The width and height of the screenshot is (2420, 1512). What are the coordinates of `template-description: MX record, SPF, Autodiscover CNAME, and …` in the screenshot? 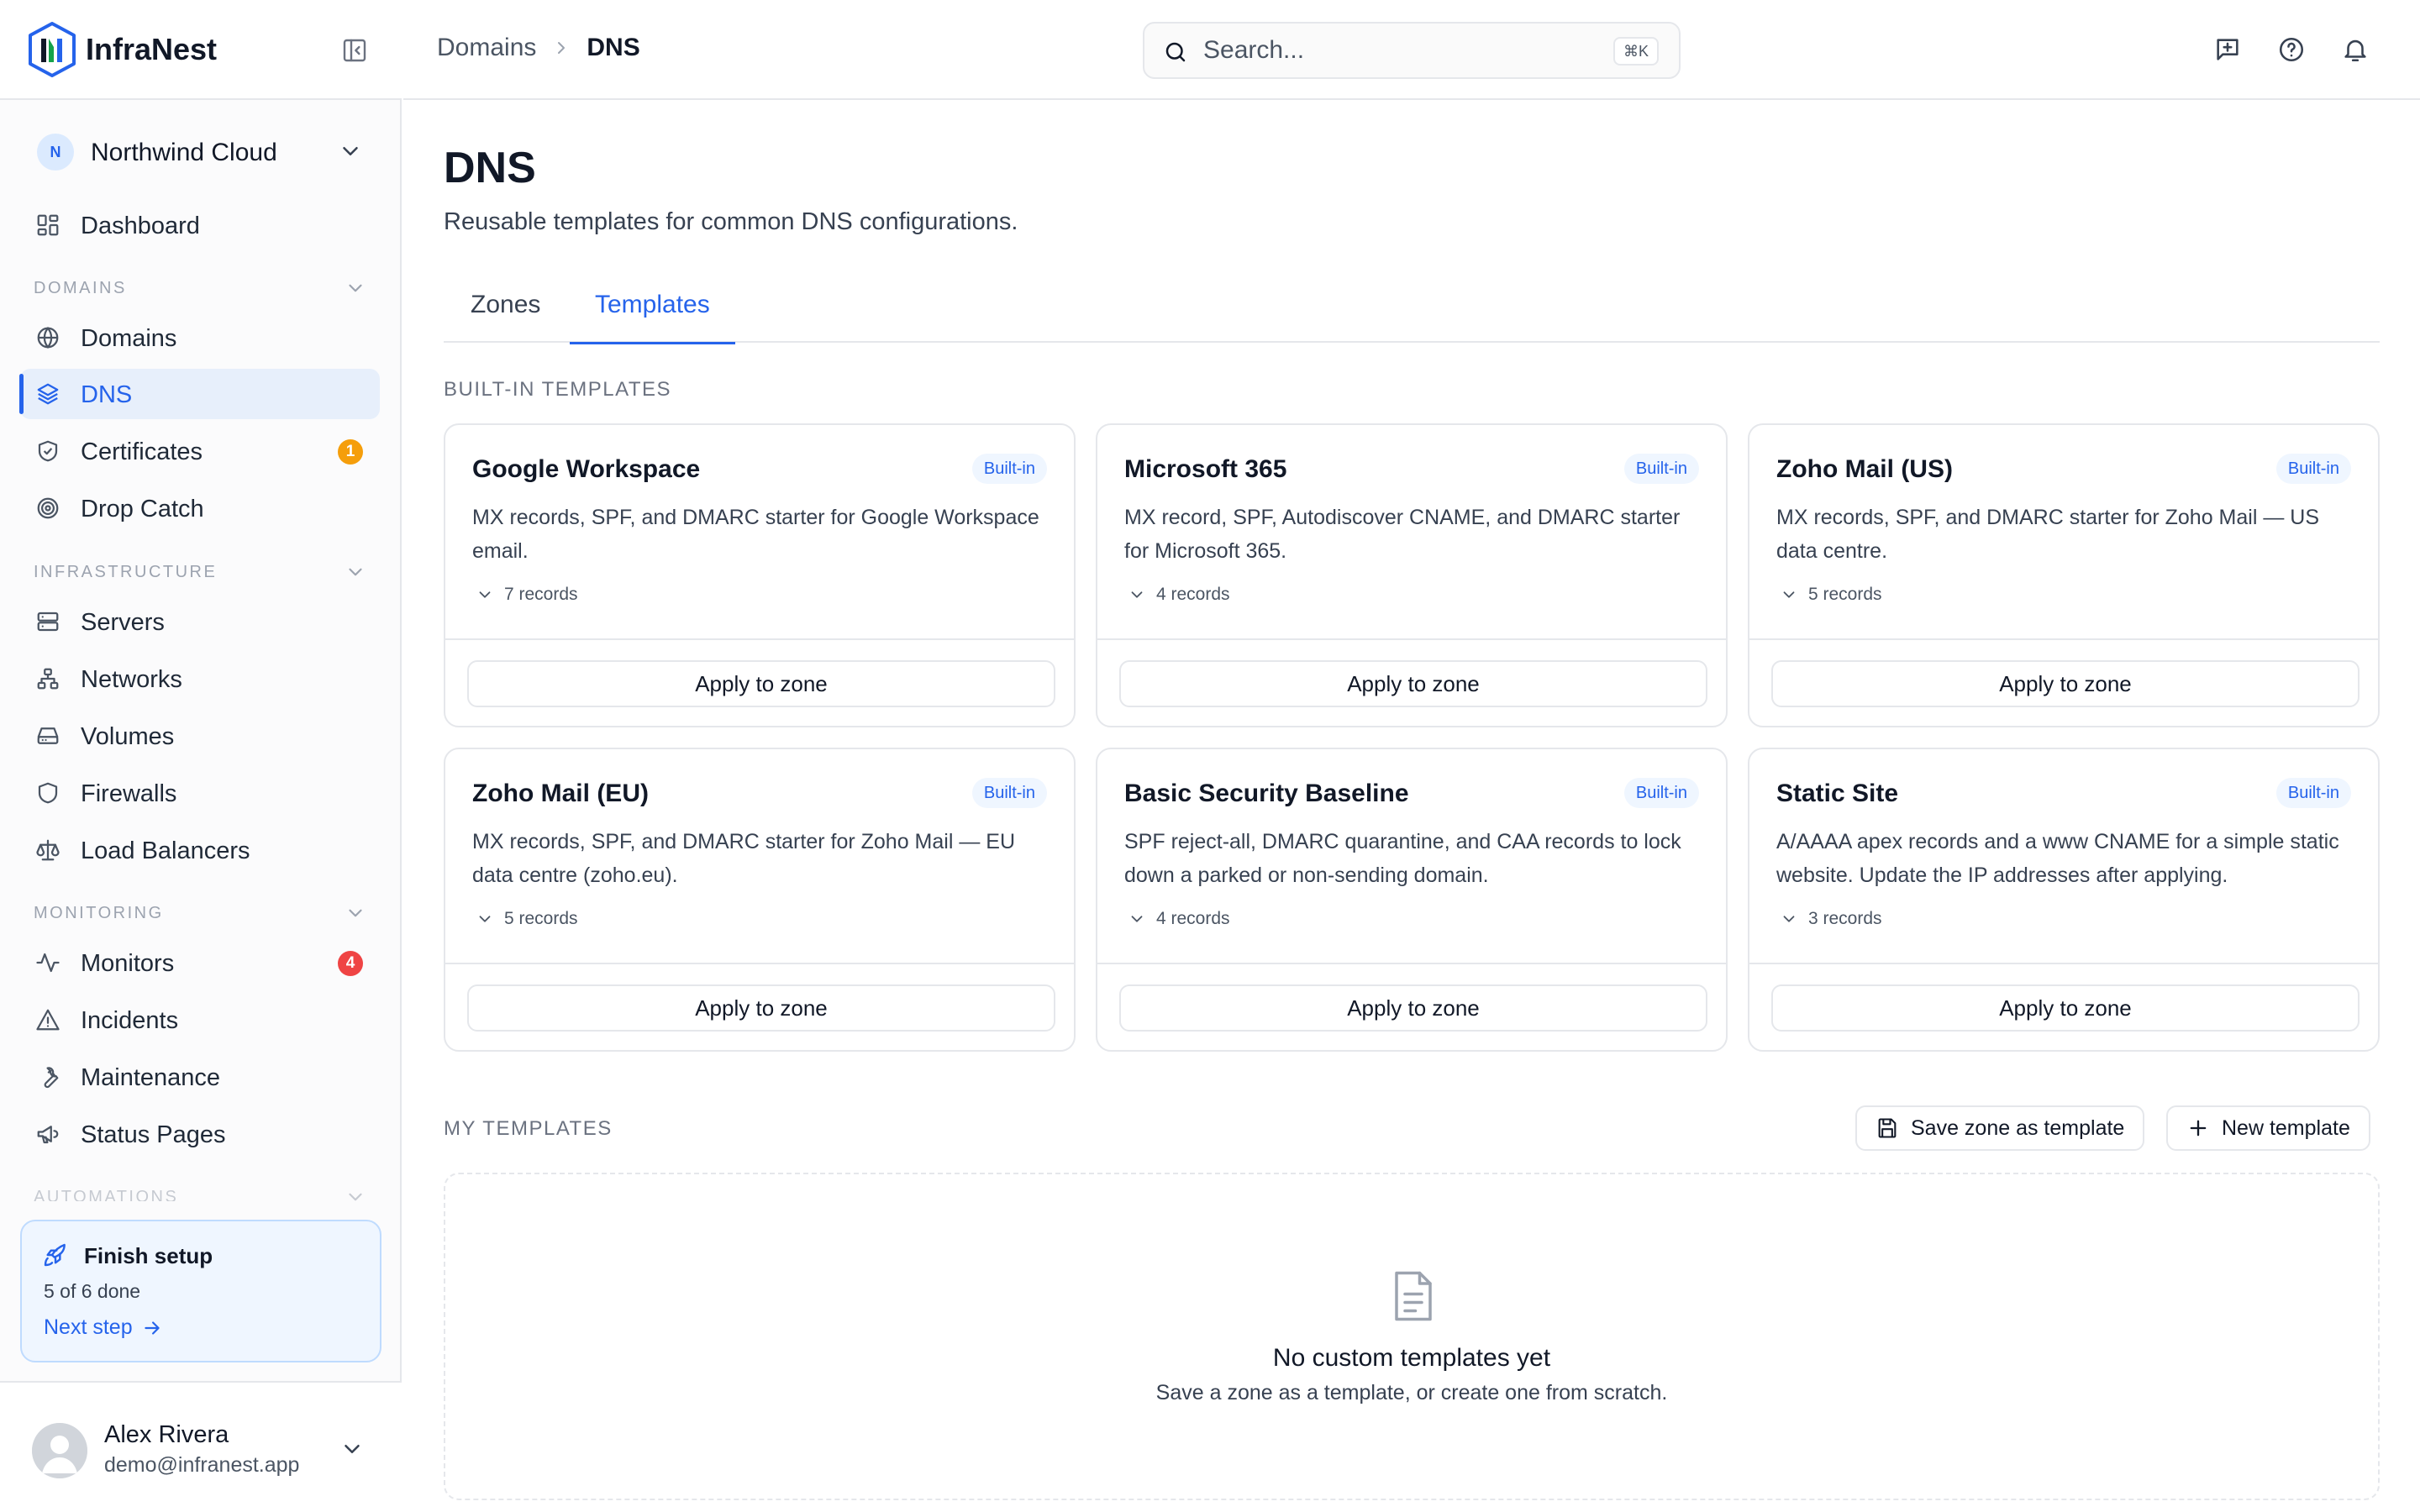 It's located at (1403, 534).